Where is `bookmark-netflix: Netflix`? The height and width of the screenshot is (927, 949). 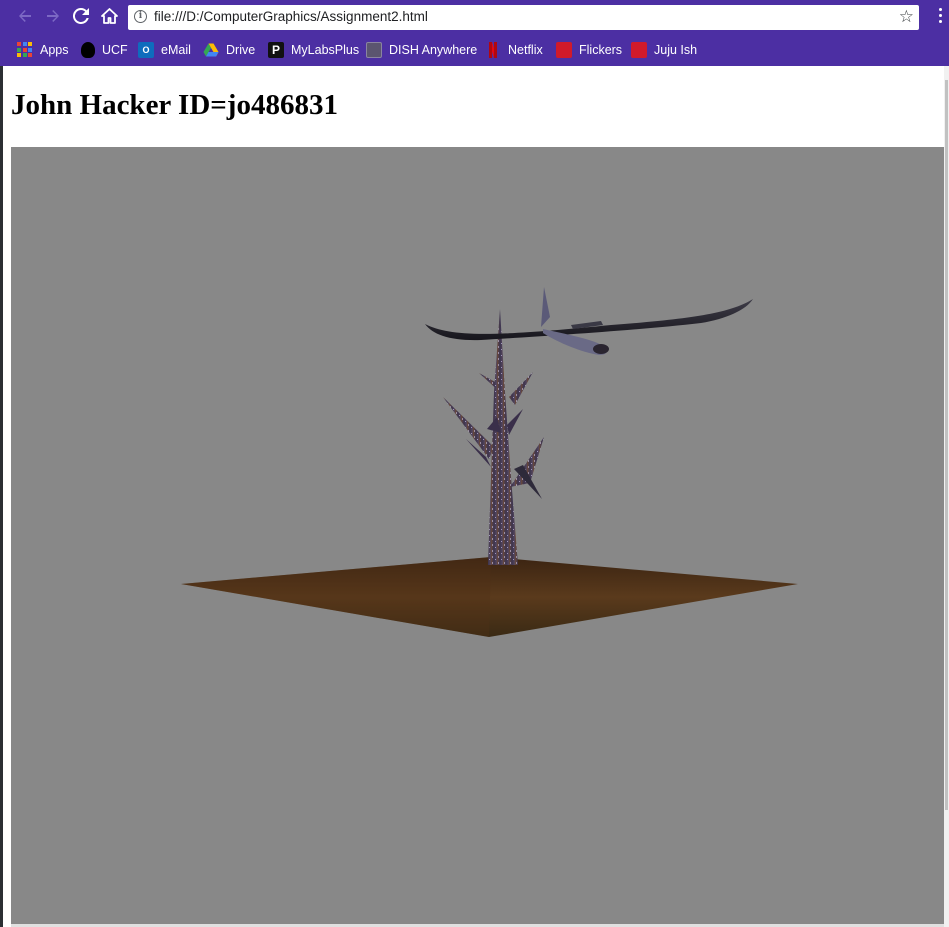 bookmark-netflix: Netflix is located at coordinates (514, 50).